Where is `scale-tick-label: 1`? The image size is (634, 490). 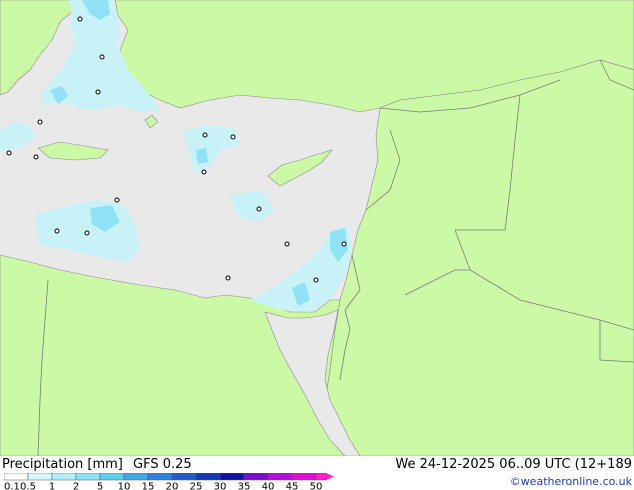 scale-tick-label: 1 is located at coordinates (52, 486).